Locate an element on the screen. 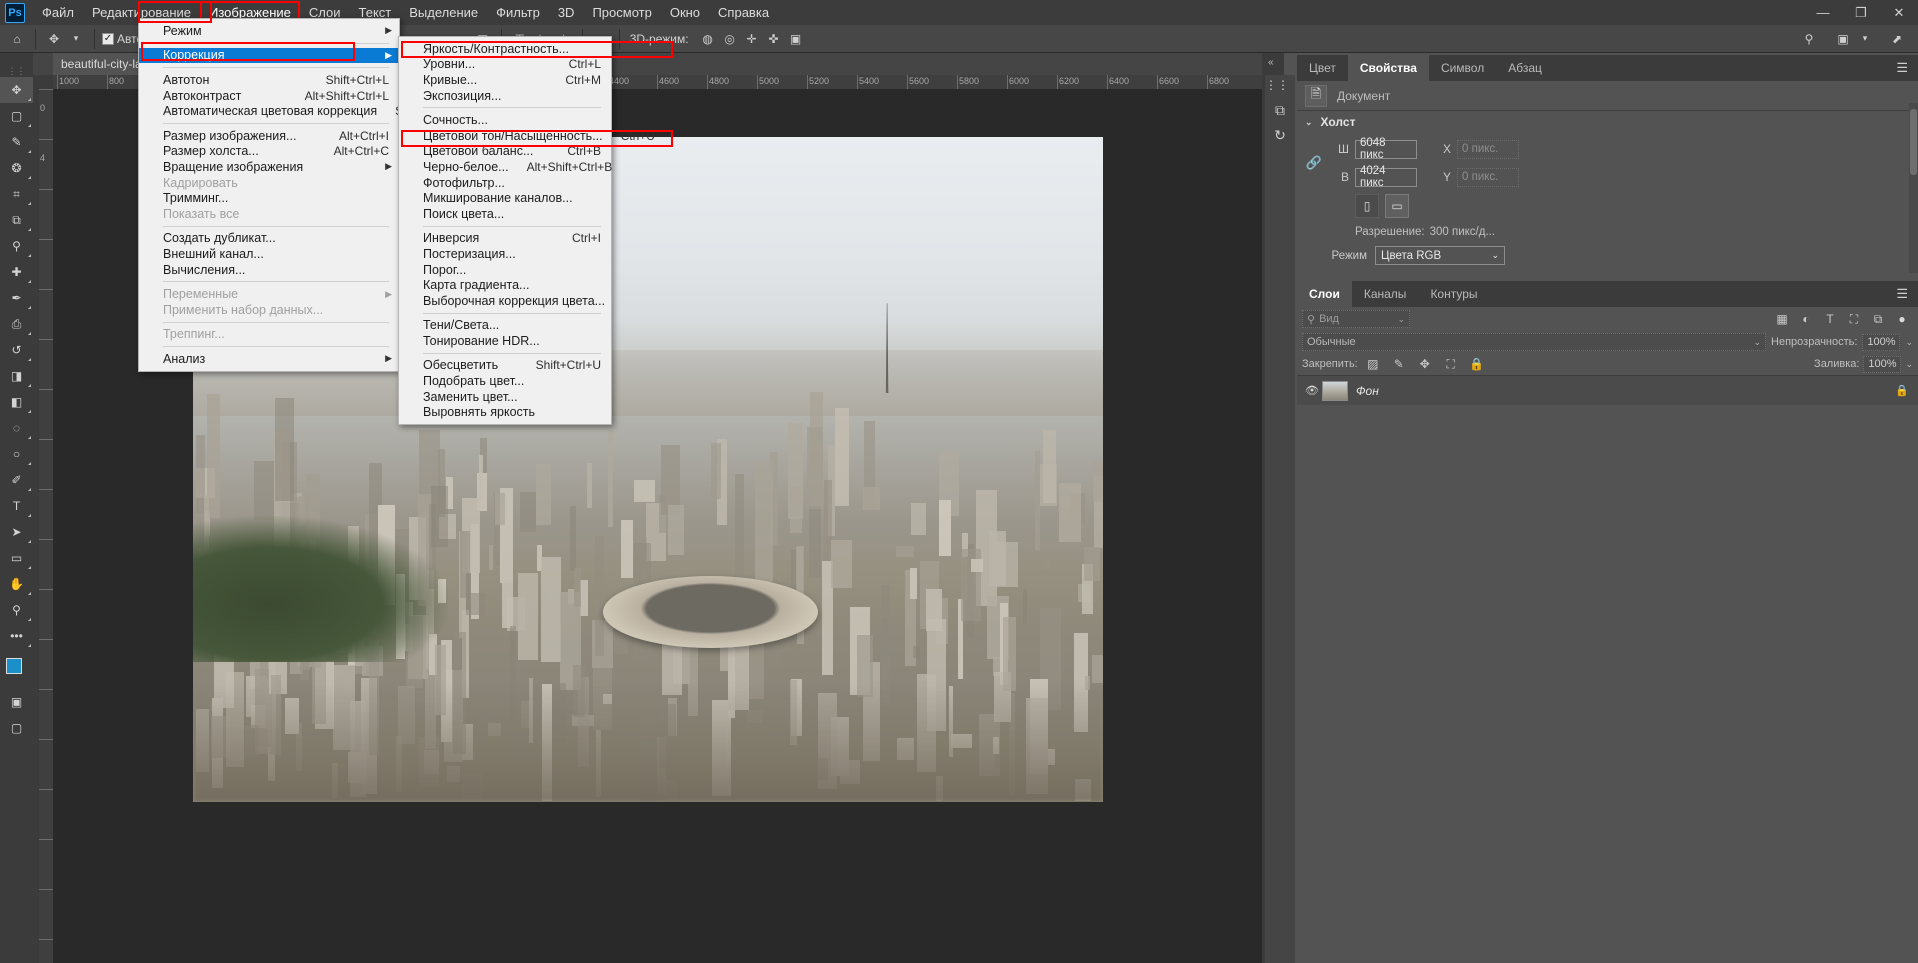 This screenshot has height=963, width=1918. blend-mode-select: Обычные ⌄ is located at coordinates (1534, 342).